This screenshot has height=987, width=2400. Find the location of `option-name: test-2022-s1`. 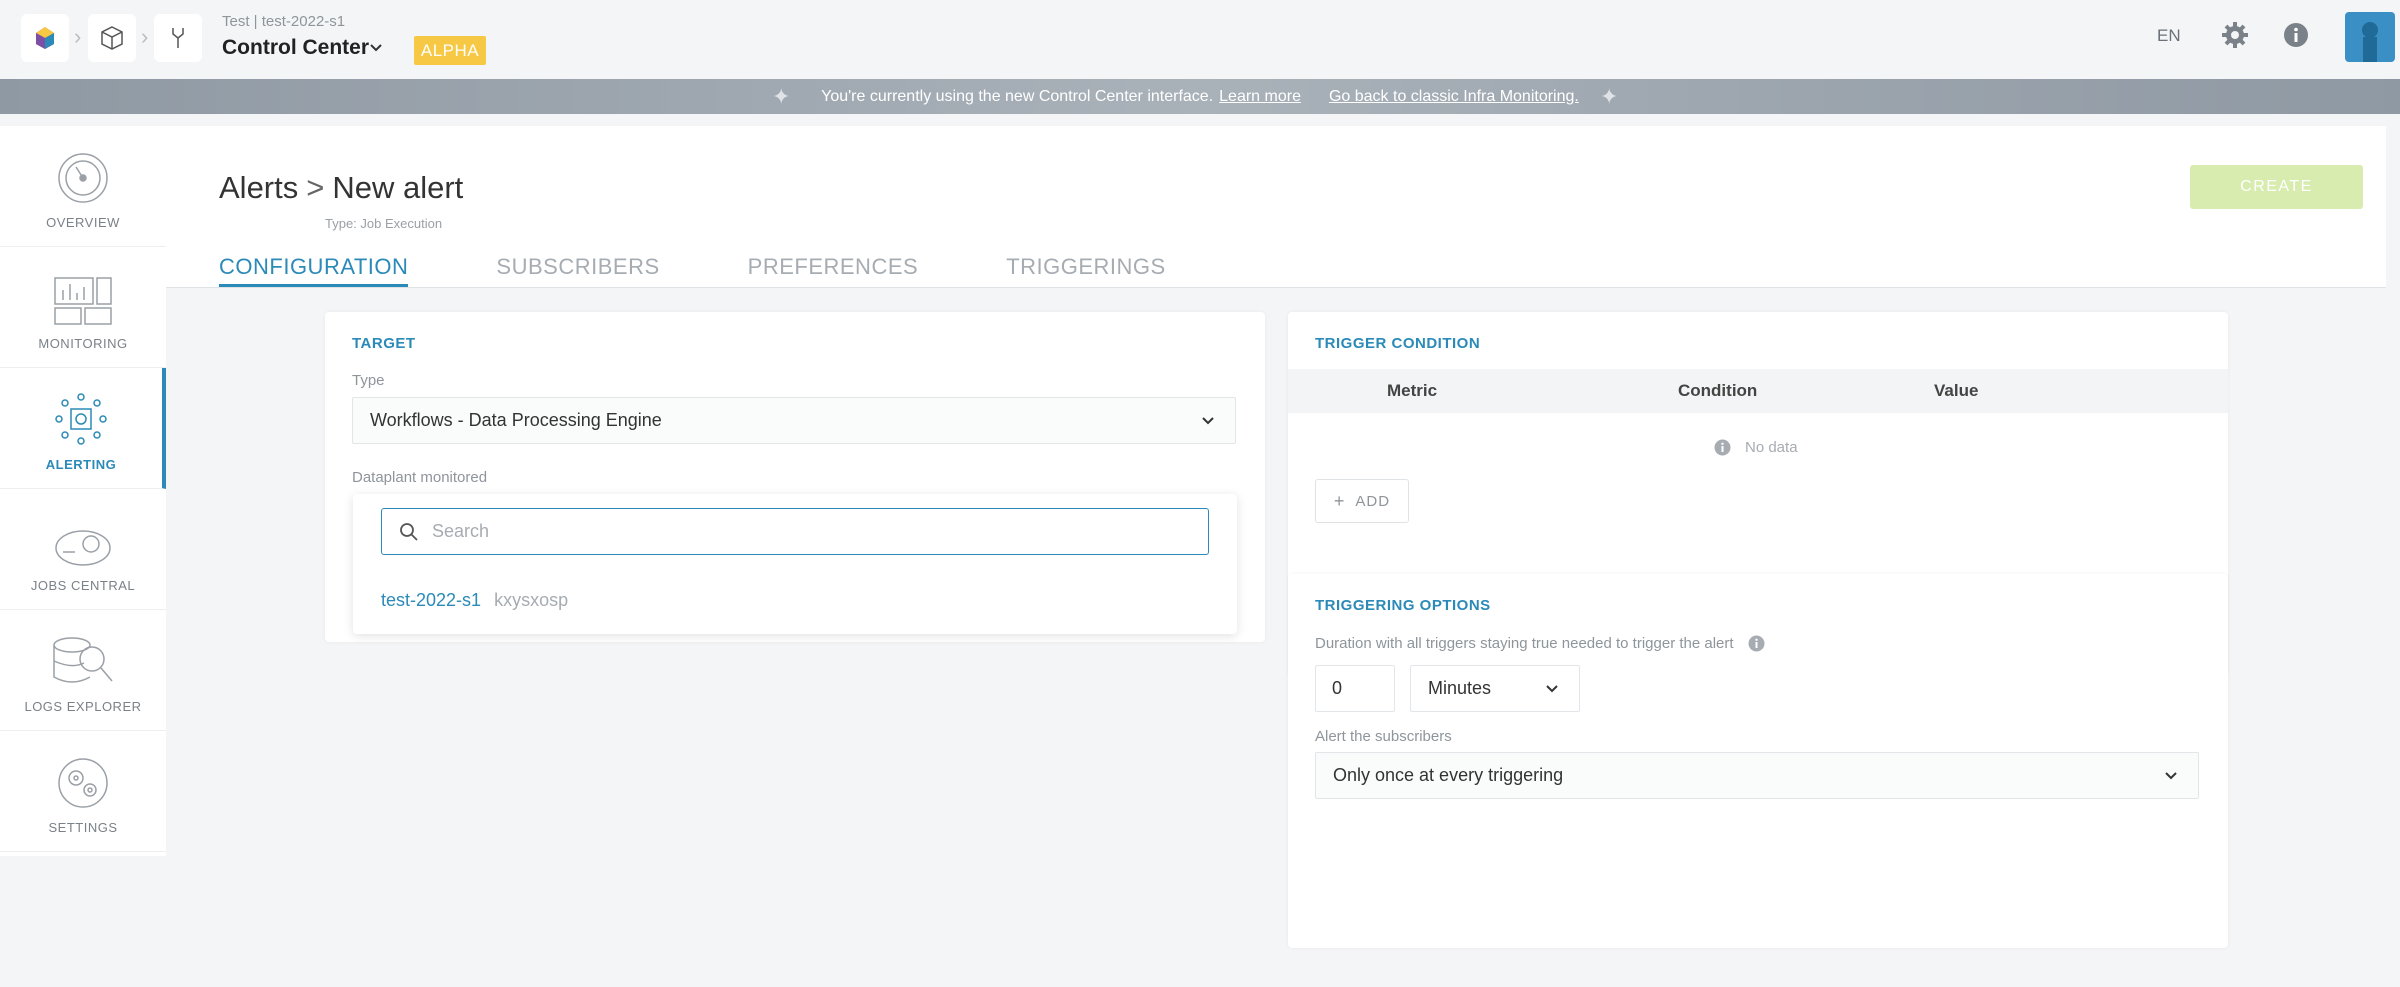

option-name: test-2022-s1 is located at coordinates (431, 600).